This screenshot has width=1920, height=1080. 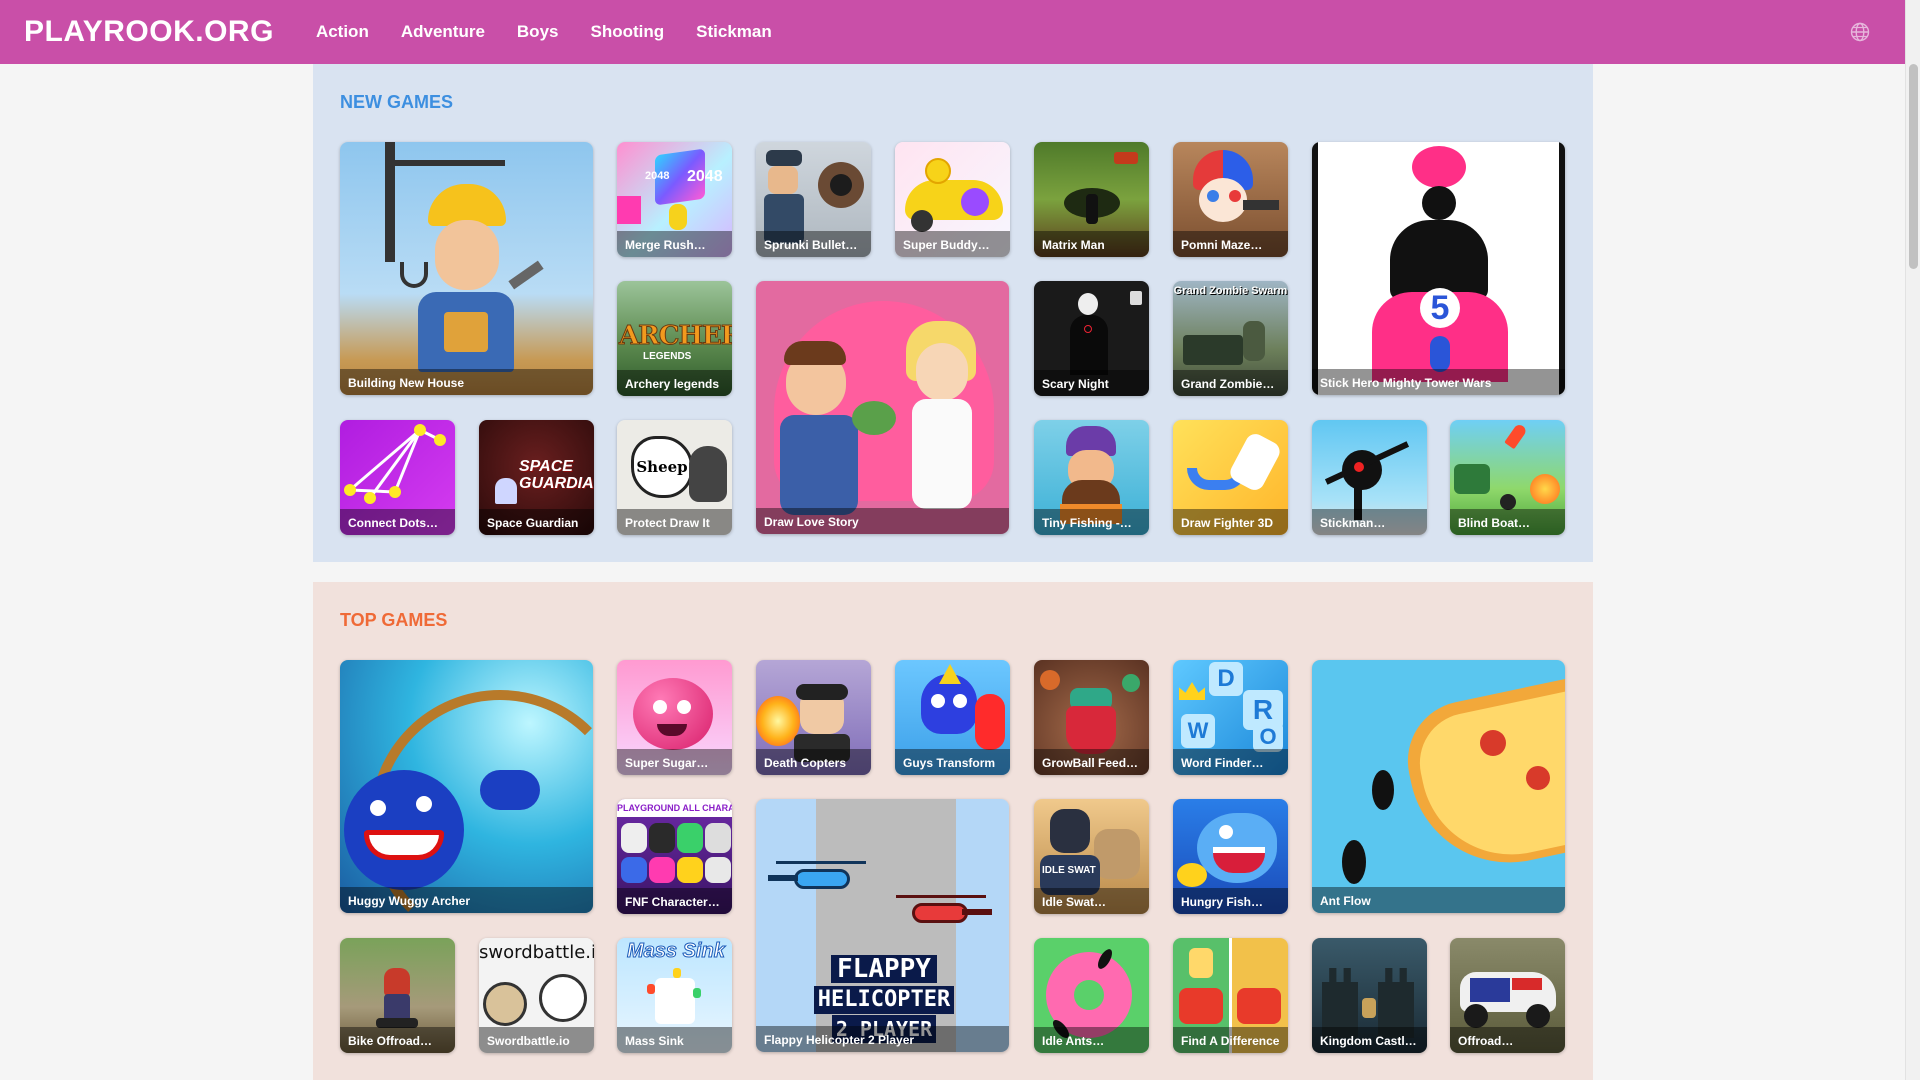 What do you see at coordinates (538, 32) in the screenshot?
I see `nav-link-boys: Boys` at bounding box center [538, 32].